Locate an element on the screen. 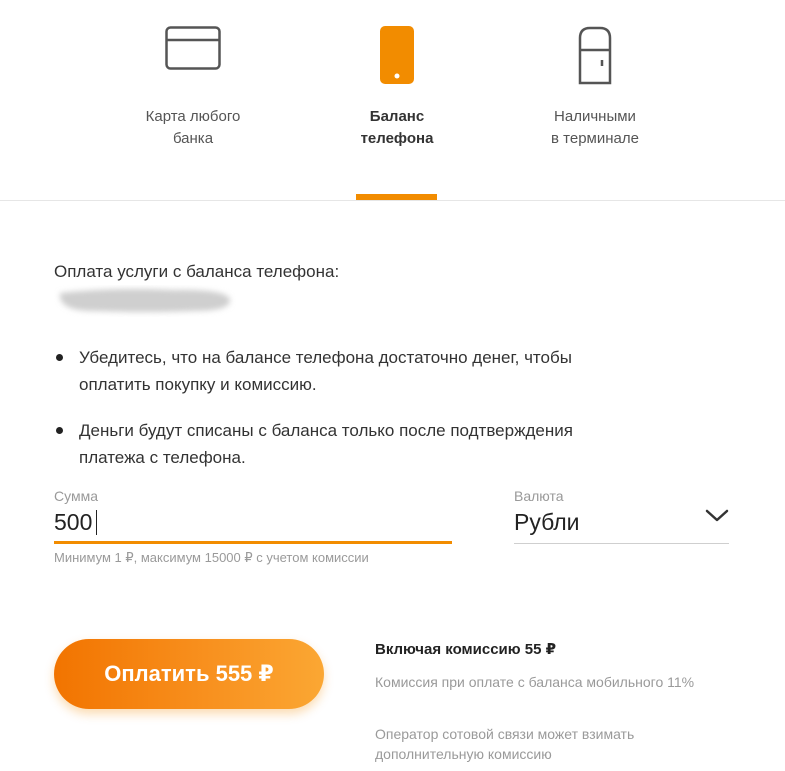  currency-select-underline is located at coordinates (621, 543).